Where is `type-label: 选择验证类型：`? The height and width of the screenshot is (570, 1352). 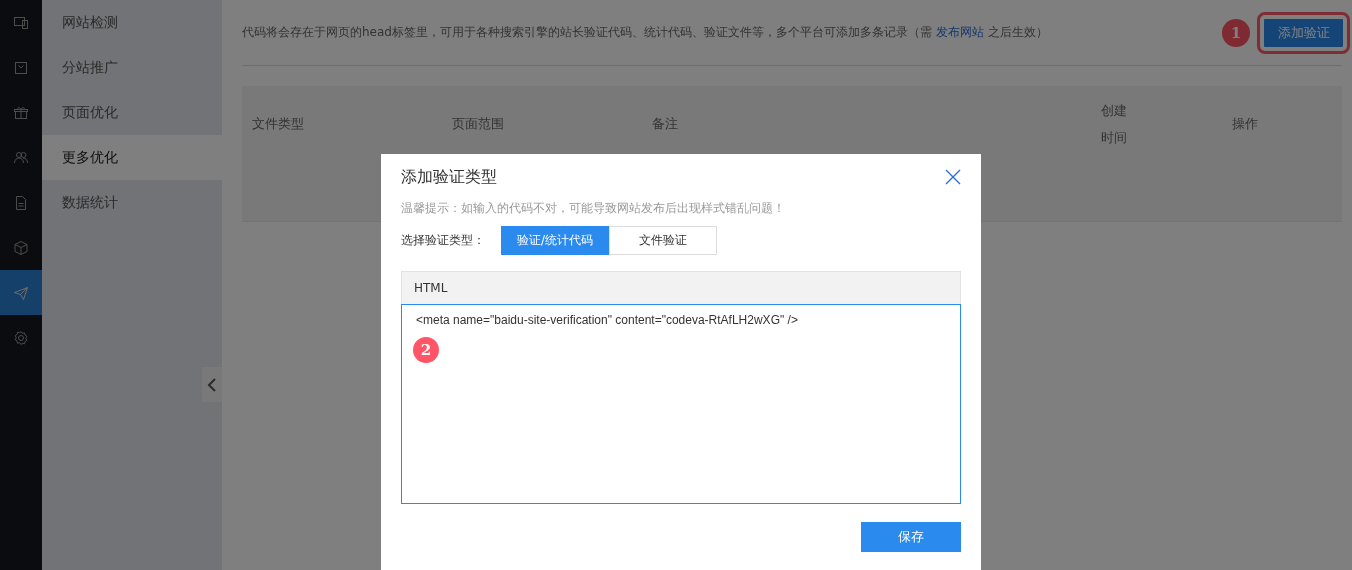
type-label: 选择验证类型： is located at coordinates (443, 240).